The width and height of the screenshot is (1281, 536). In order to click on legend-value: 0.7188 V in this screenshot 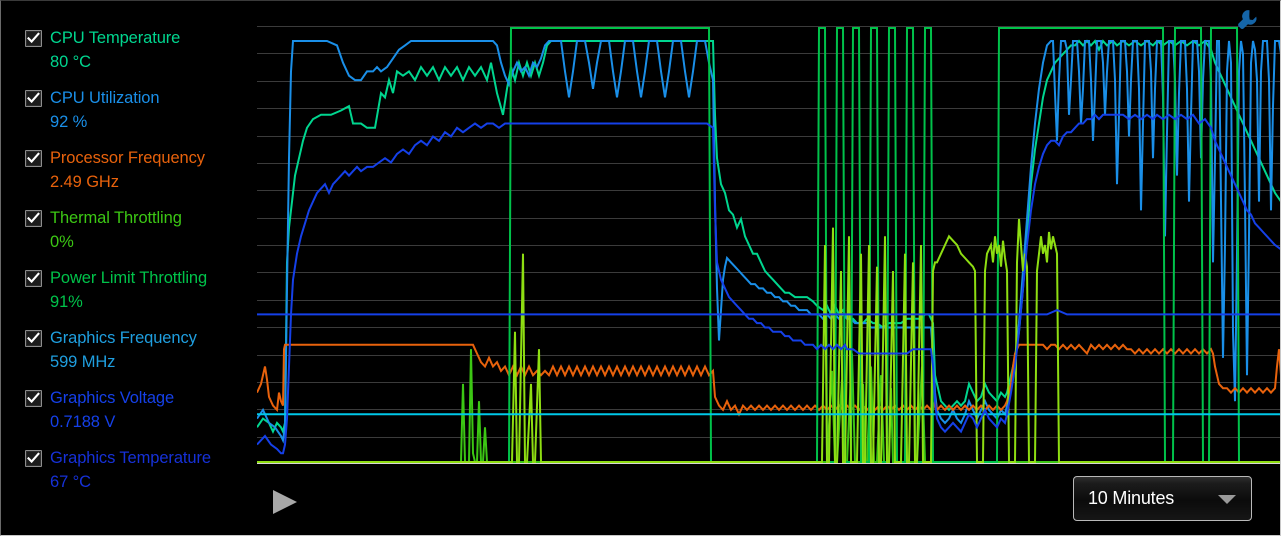, I will do `click(83, 422)`.